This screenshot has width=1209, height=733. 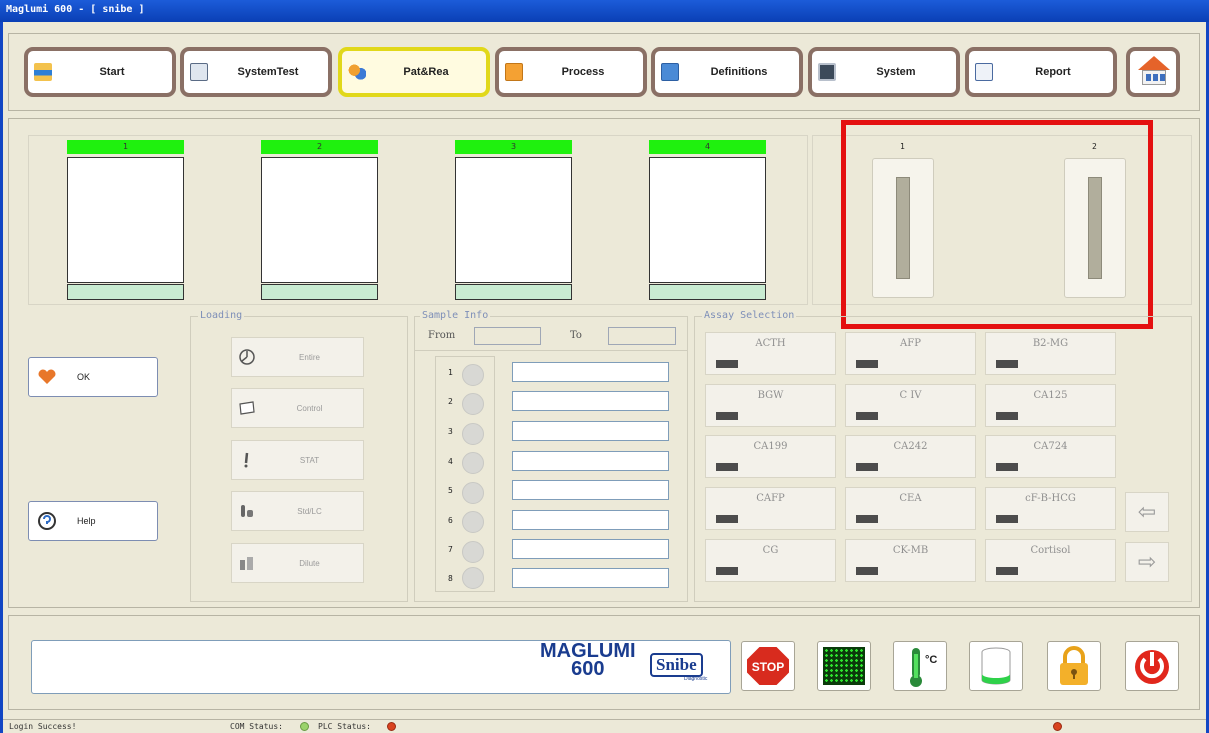 I want to click on assay-b2-mg: B2-MG, so click(x=1050, y=353).